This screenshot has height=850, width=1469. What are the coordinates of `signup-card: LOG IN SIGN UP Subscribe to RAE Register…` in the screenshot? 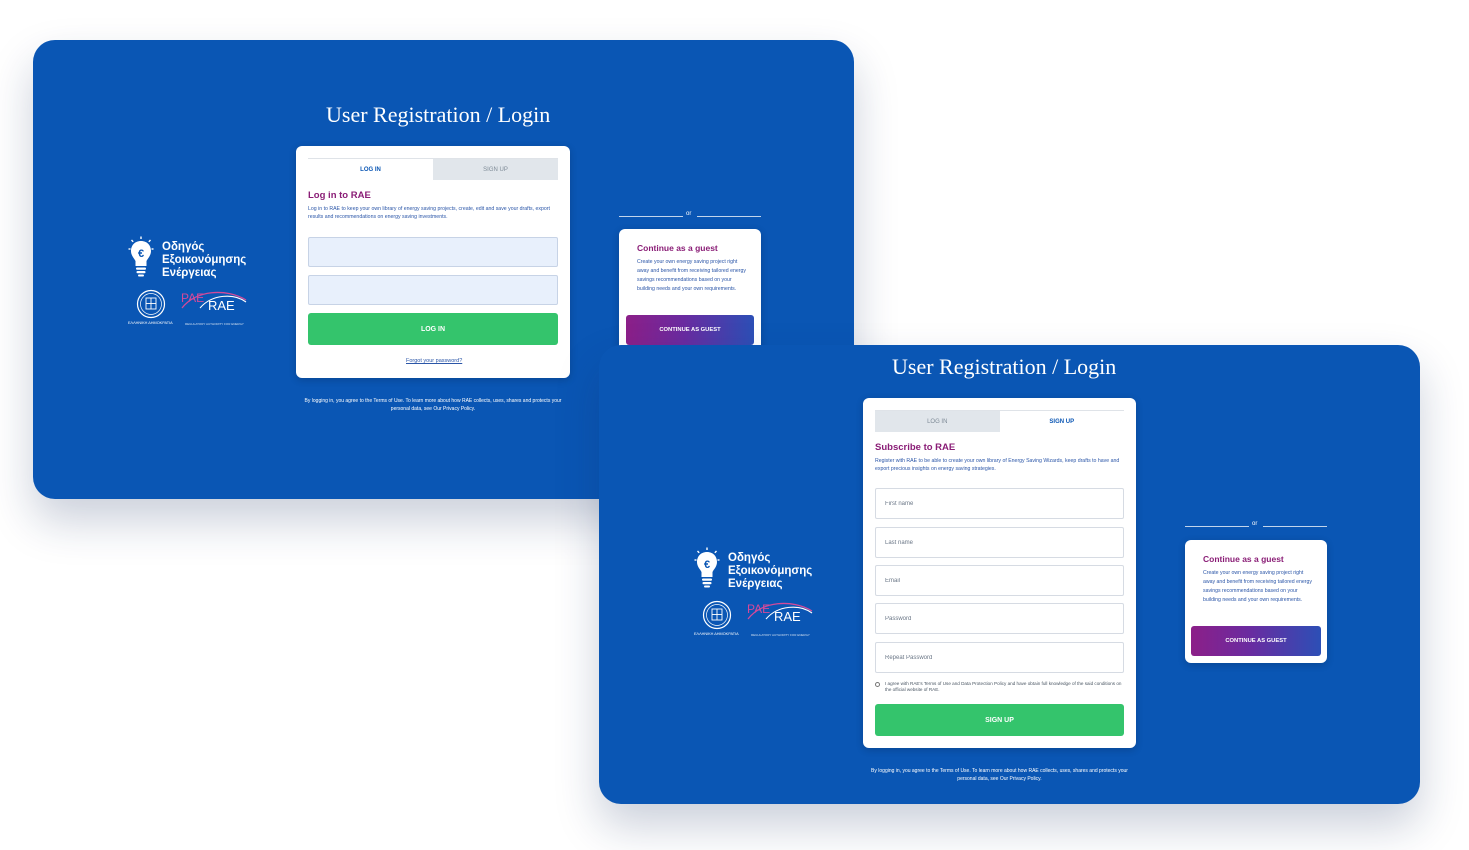 It's located at (999, 573).